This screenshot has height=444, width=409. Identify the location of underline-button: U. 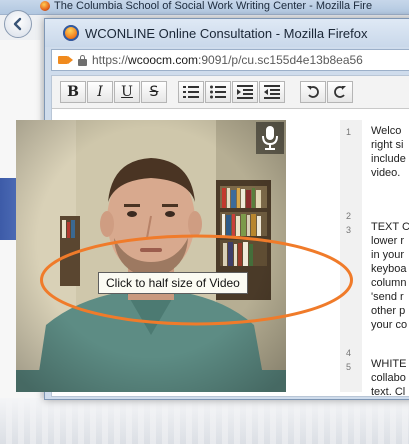
(127, 92).